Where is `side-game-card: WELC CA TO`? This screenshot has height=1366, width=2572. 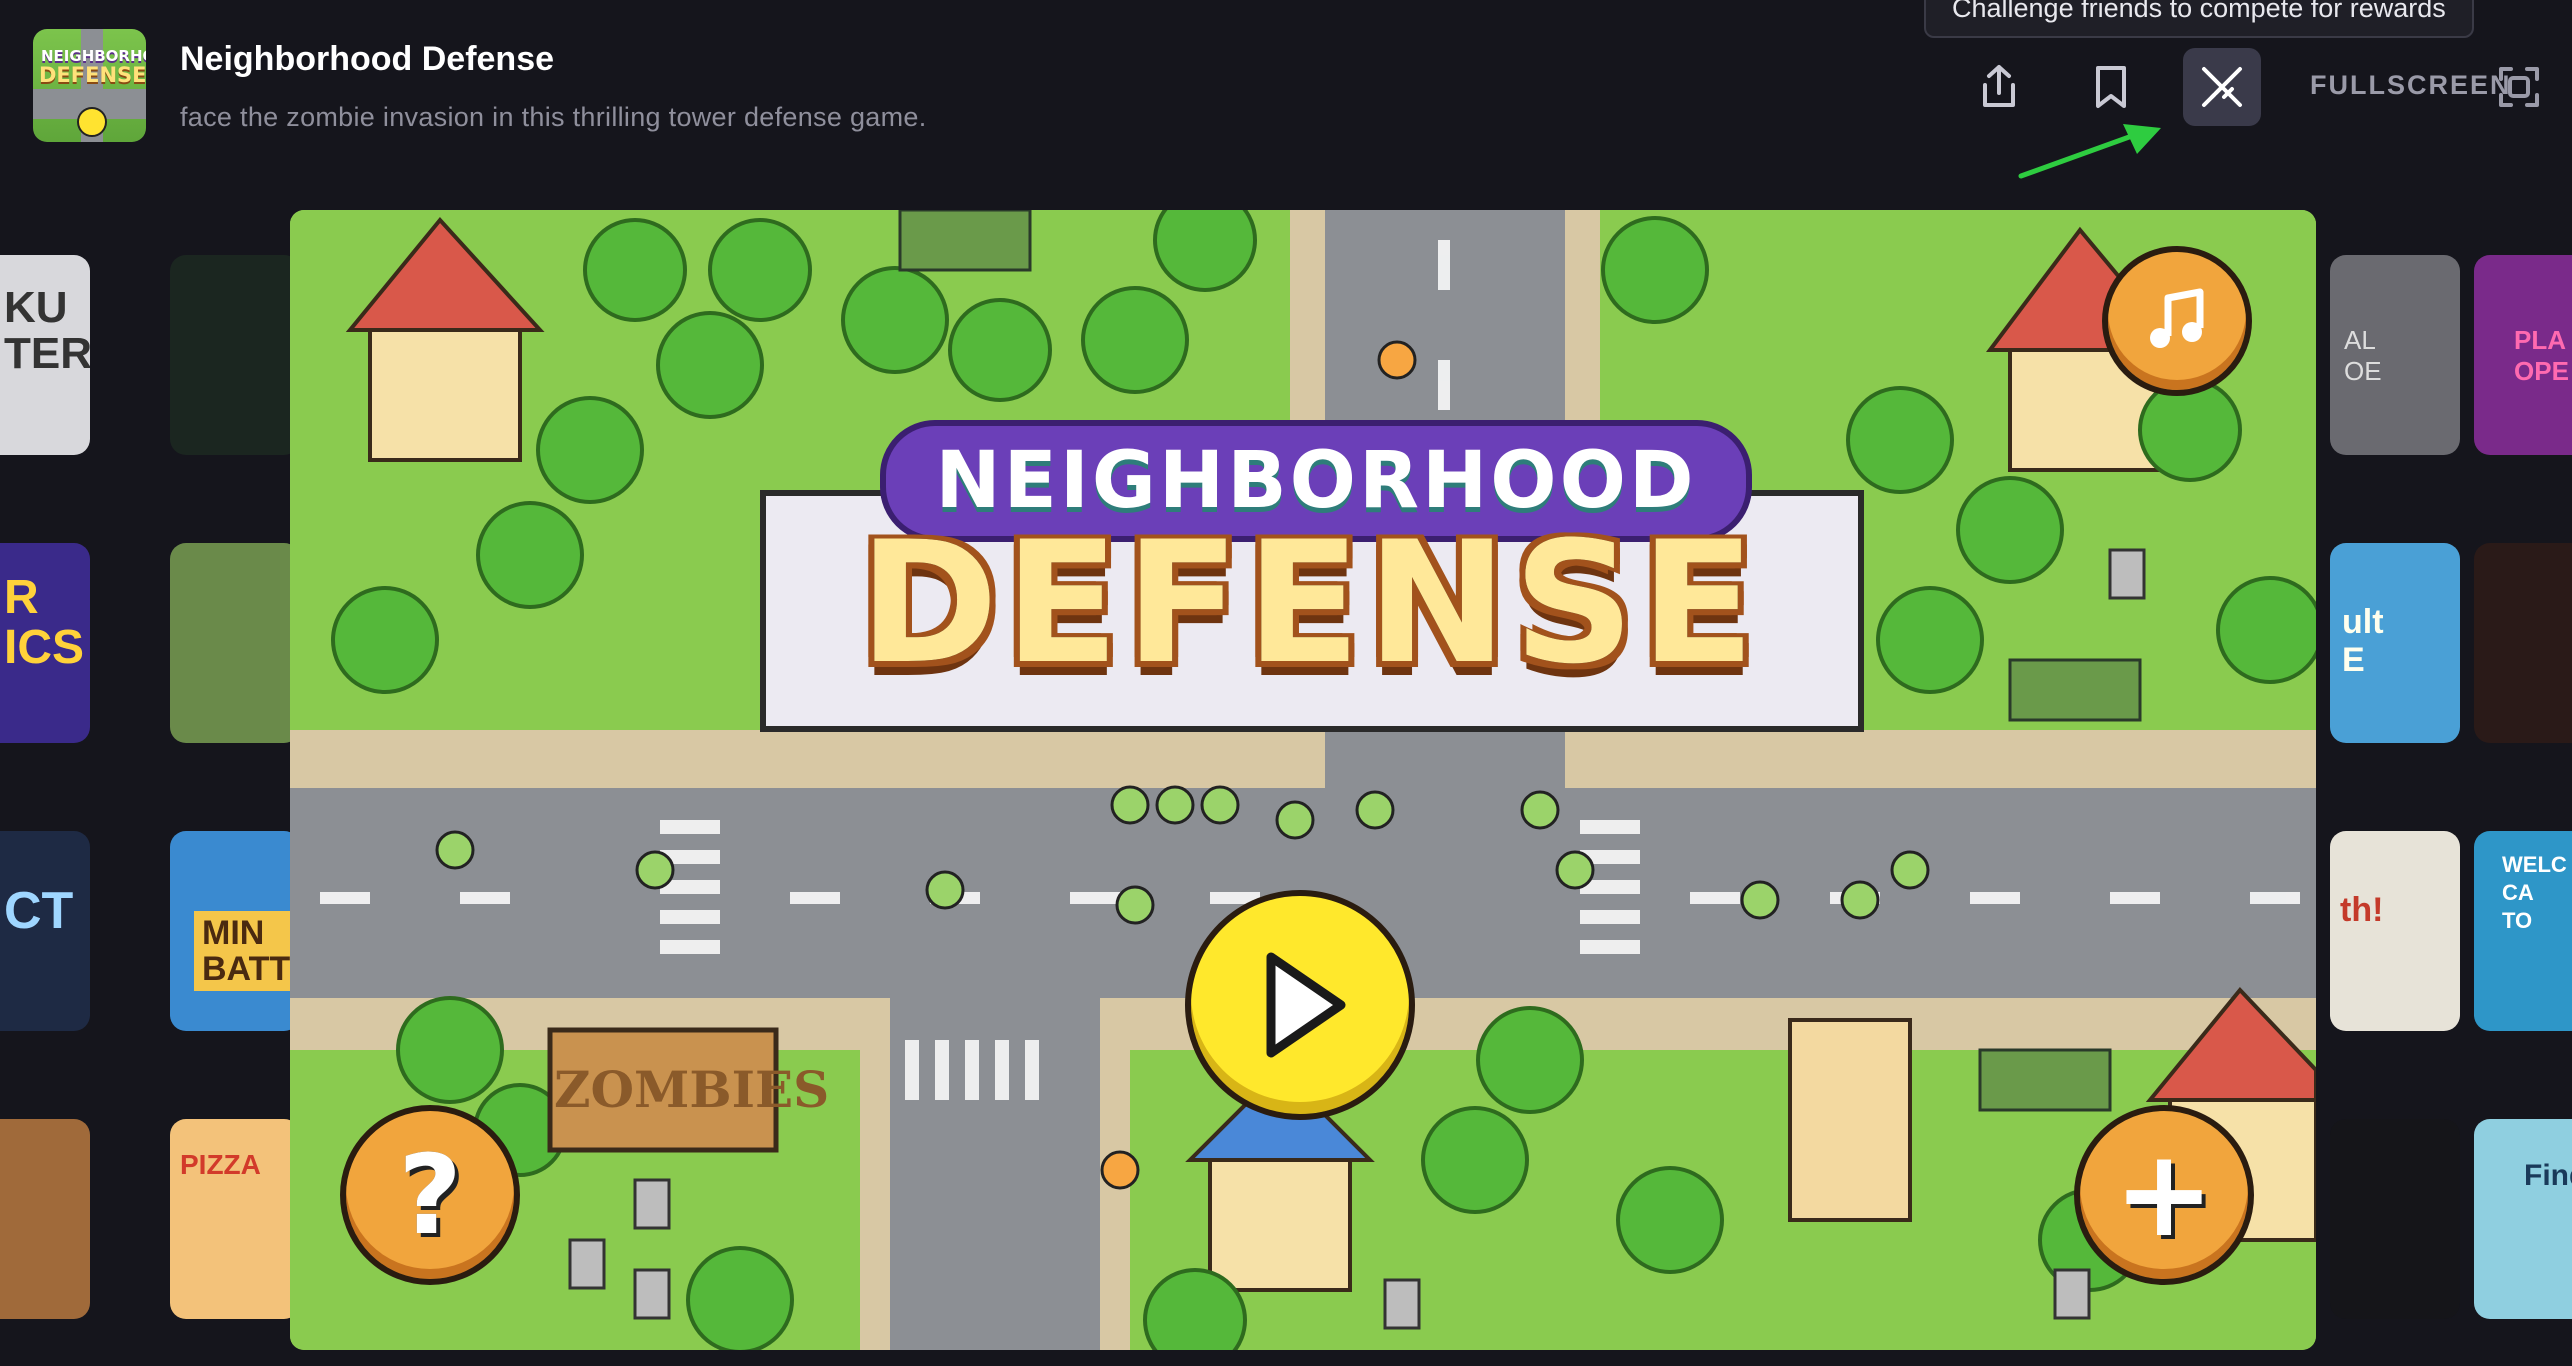 side-game-card: WELC CA TO is located at coordinates (2523, 931).